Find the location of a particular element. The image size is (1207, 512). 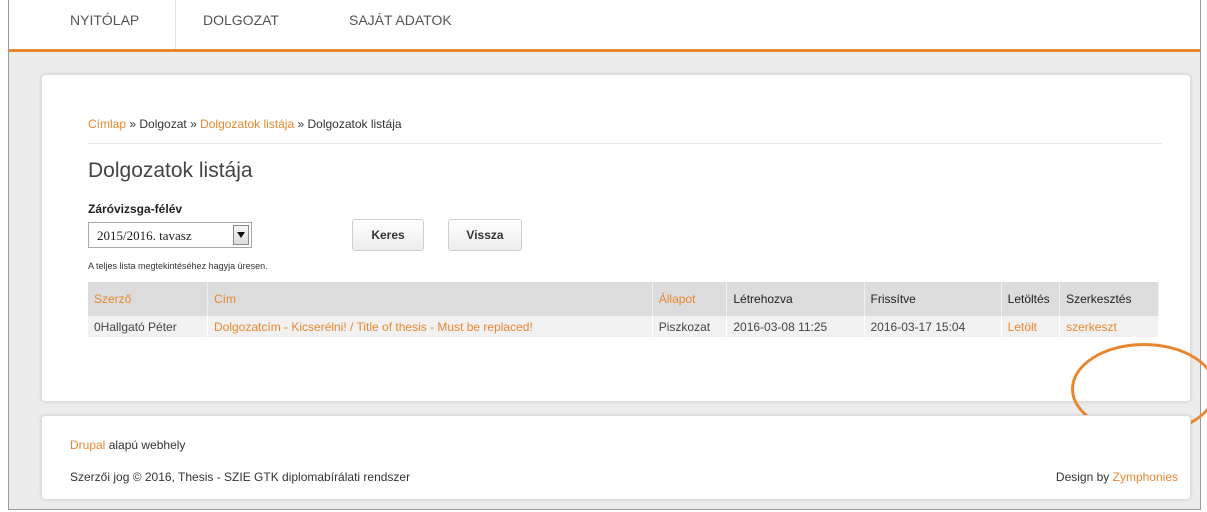

semester-select: 2015/2016. tavasz is located at coordinates (170, 235).